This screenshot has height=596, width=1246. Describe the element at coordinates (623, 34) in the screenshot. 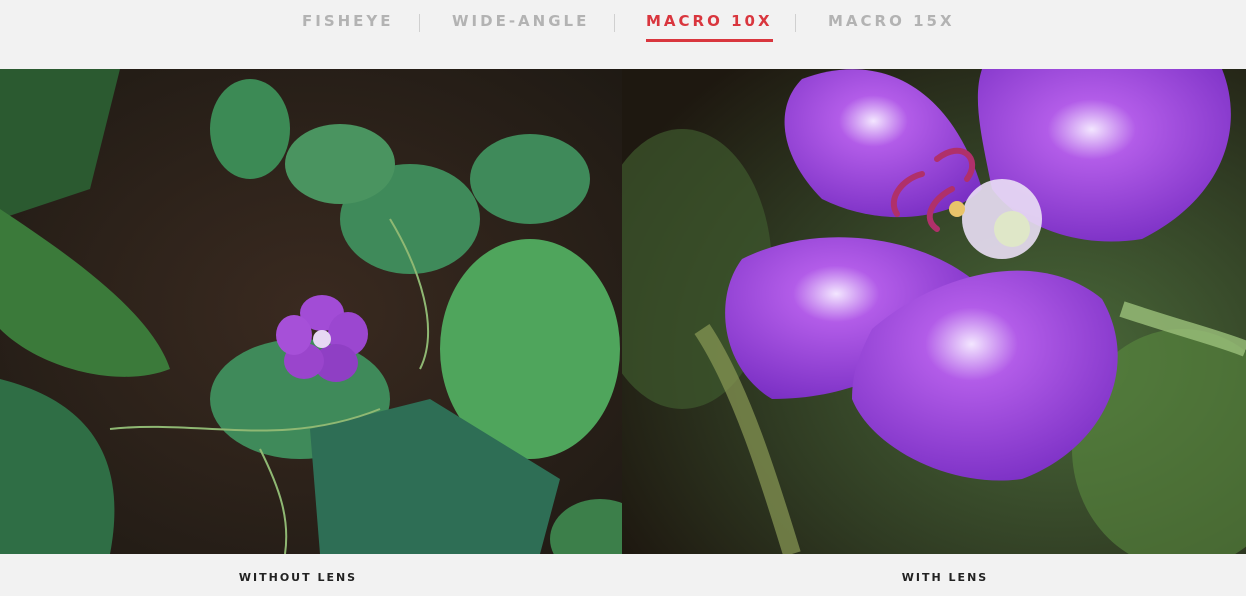

I see `lens-tab-bar: FISHEYE WIDE-ANGLE MACRO 10X MACRO 15X` at that location.